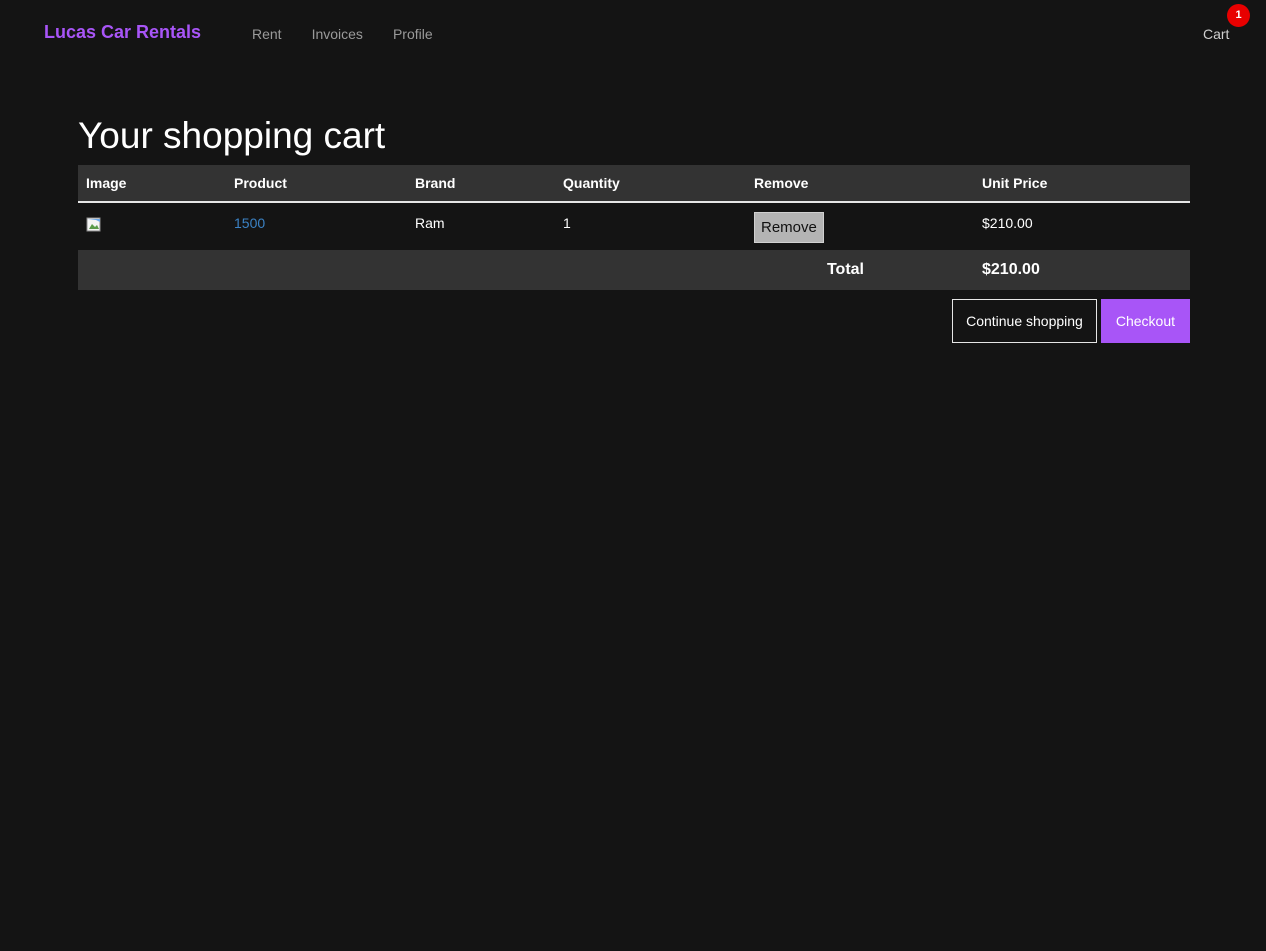  Describe the element at coordinates (860, 184) in the screenshot. I see `column-header-remove: Remove` at that location.